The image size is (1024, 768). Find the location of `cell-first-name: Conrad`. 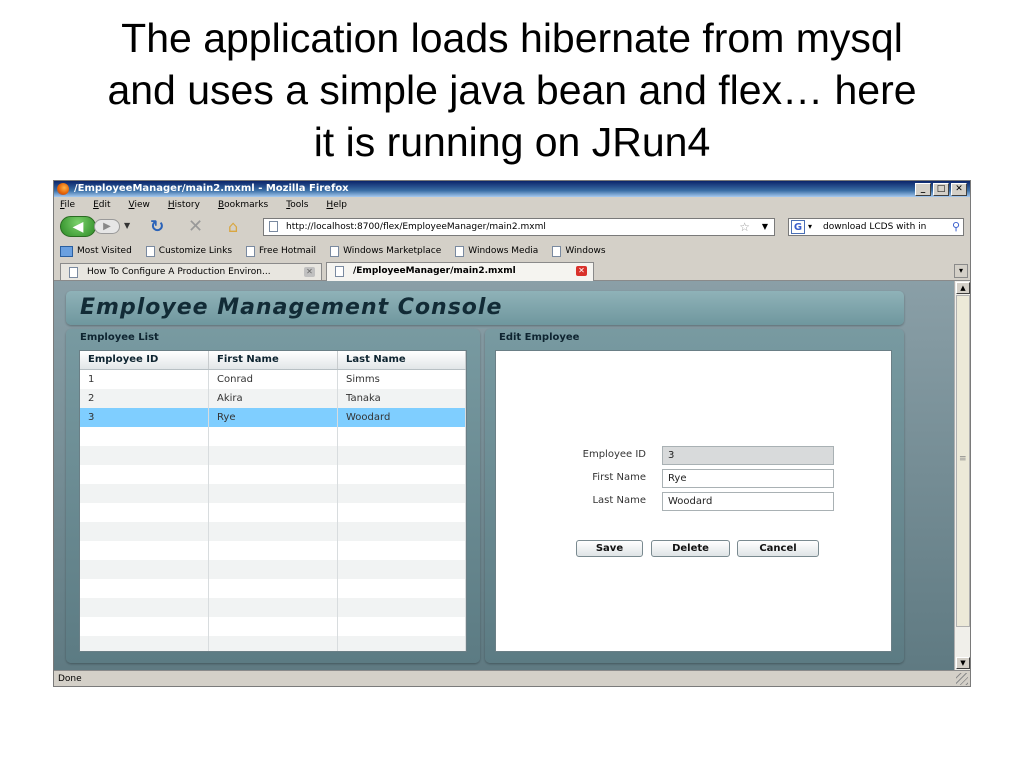

cell-first-name: Conrad is located at coordinates (273, 379).